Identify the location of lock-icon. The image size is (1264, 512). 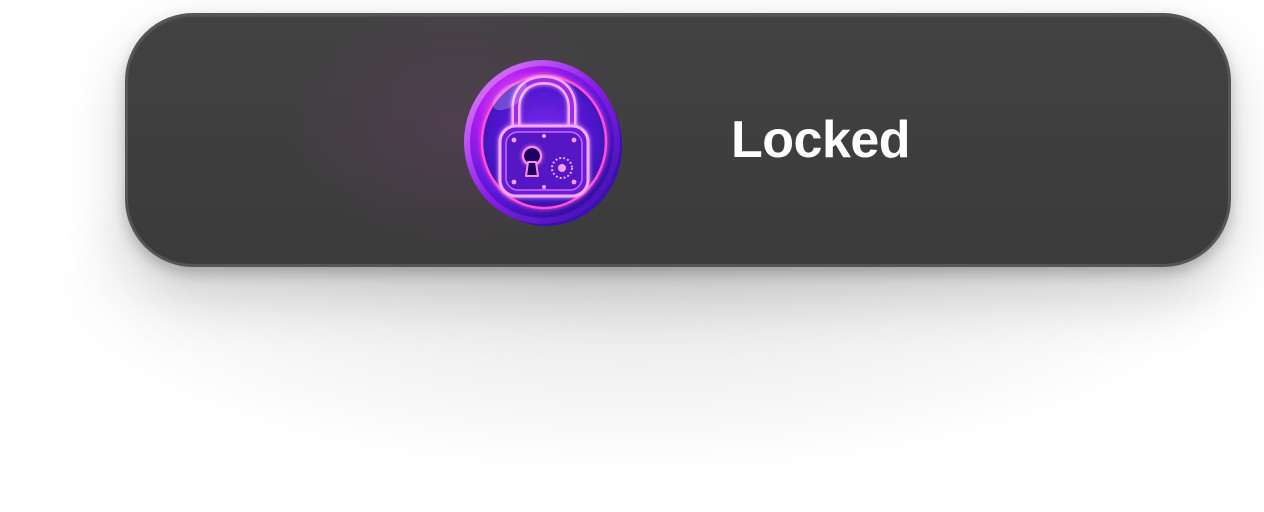
(542, 142).